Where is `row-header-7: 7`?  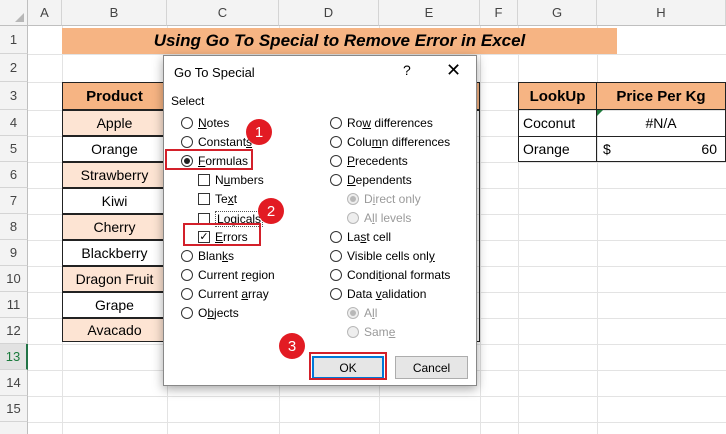 row-header-7: 7 is located at coordinates (14, 201).